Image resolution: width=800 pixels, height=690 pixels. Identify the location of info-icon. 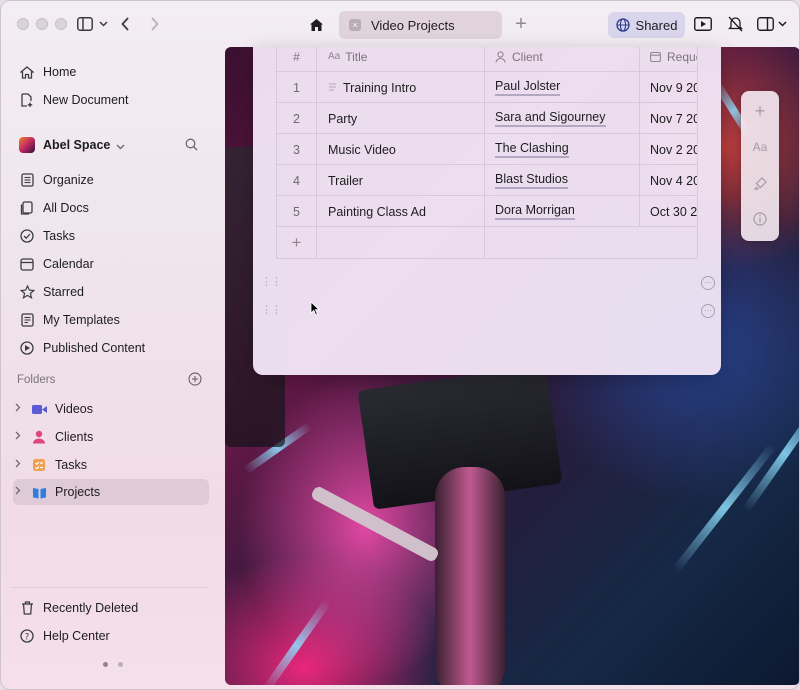
(760, 219).